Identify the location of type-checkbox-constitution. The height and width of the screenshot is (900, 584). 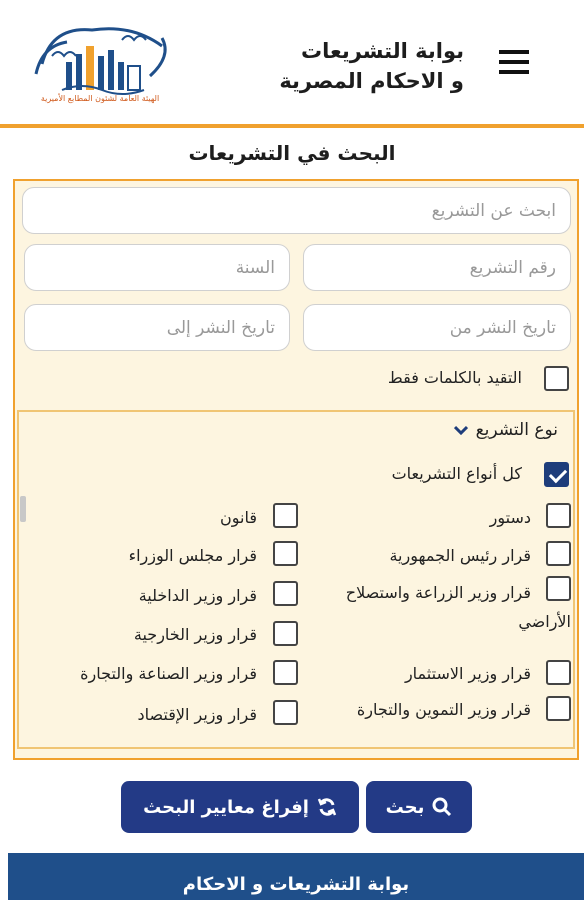
(558, 515).